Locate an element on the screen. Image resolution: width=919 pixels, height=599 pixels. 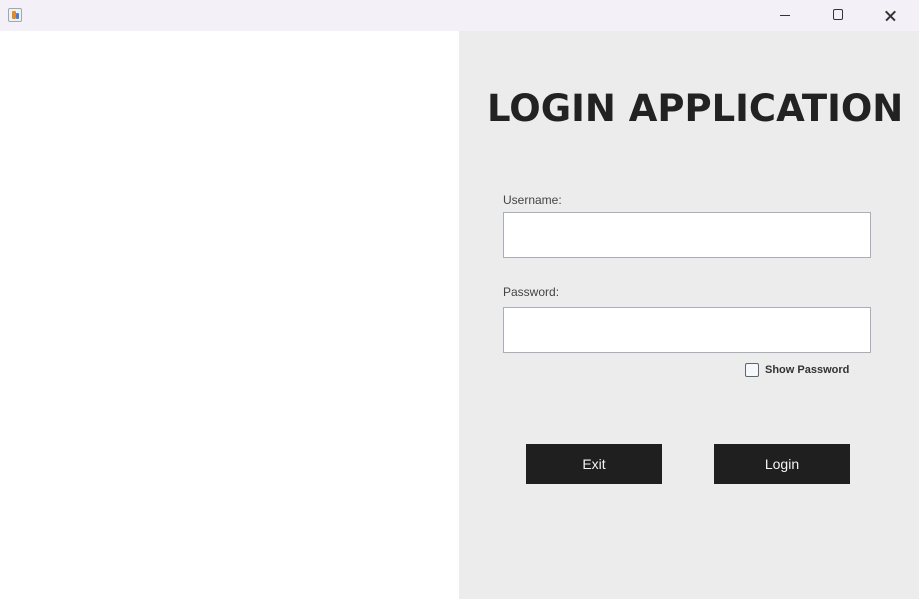
minimize-button is located at coordinates (785, 15).